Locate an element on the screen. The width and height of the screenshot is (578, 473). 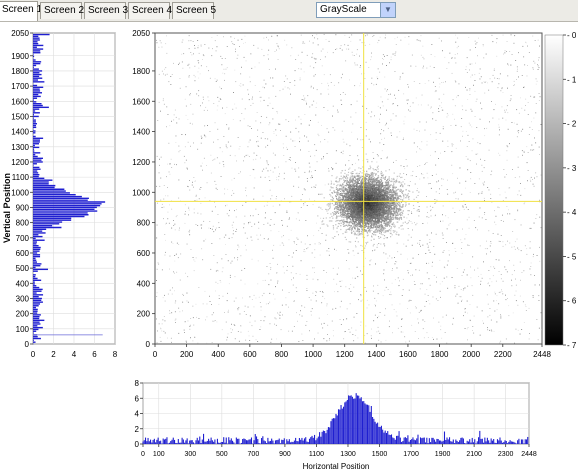
vertical-profile-y-tick-label: 300 is located at coordinates (23, 298).